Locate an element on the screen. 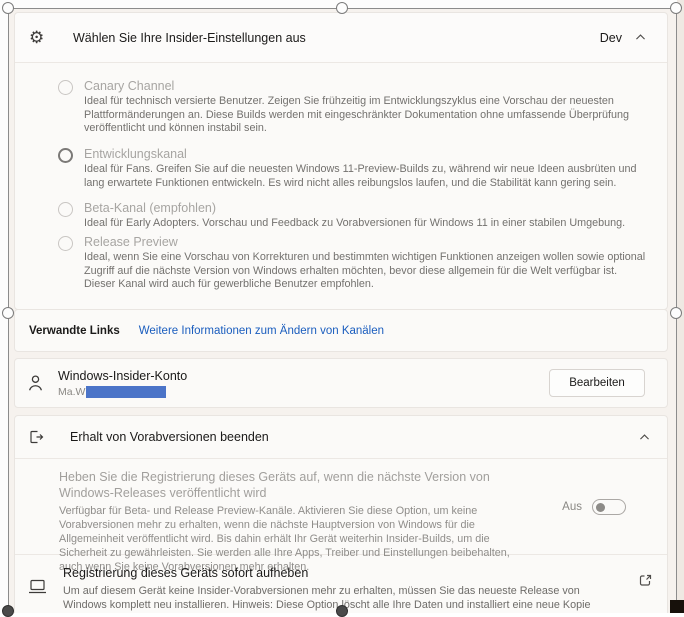  selection-handle-mid-left is located at coordinates (8, 313).